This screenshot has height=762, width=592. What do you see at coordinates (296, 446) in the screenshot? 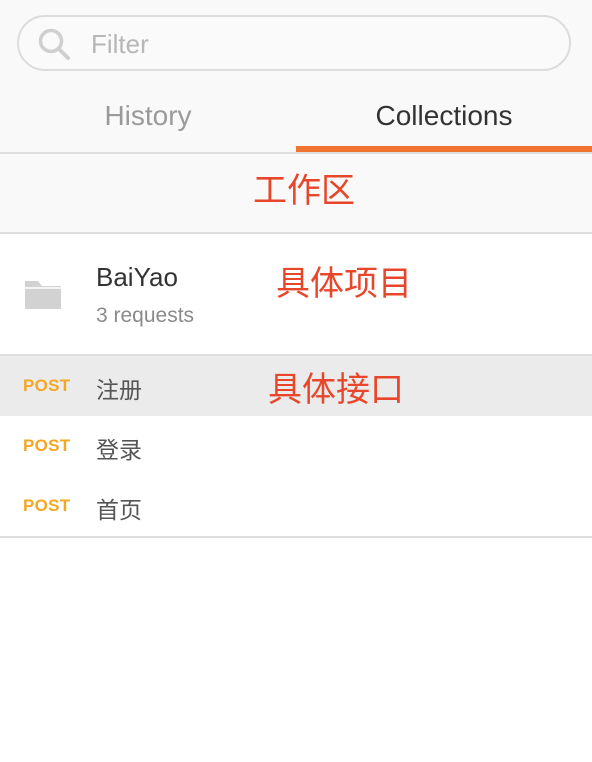
I see `request-item: POST 登录` at bounding box center [296, 446].